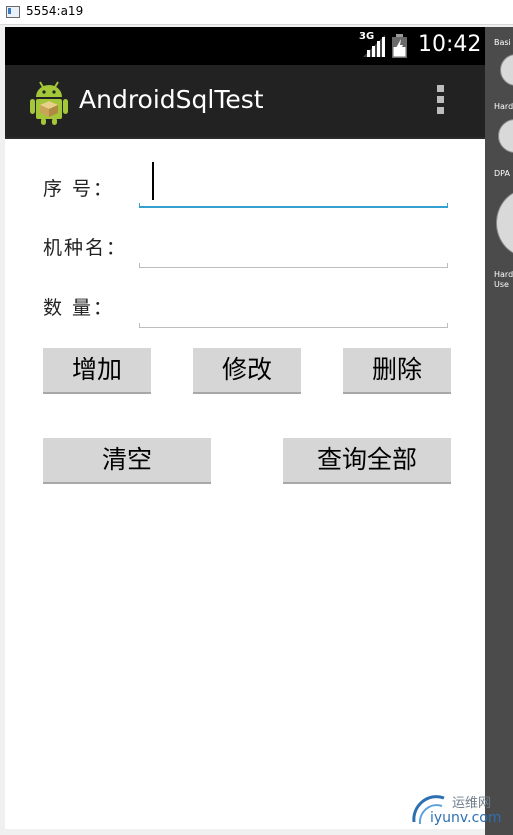  I want to click on side-label-basic: Basi, so click(502, 42).